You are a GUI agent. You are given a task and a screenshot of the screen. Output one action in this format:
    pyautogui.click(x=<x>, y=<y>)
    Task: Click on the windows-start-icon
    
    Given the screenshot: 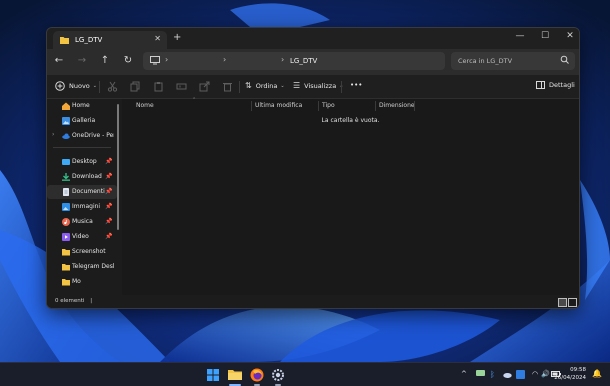 What is the action you would take?
    pyautogui.click(x=213, y=375)
    